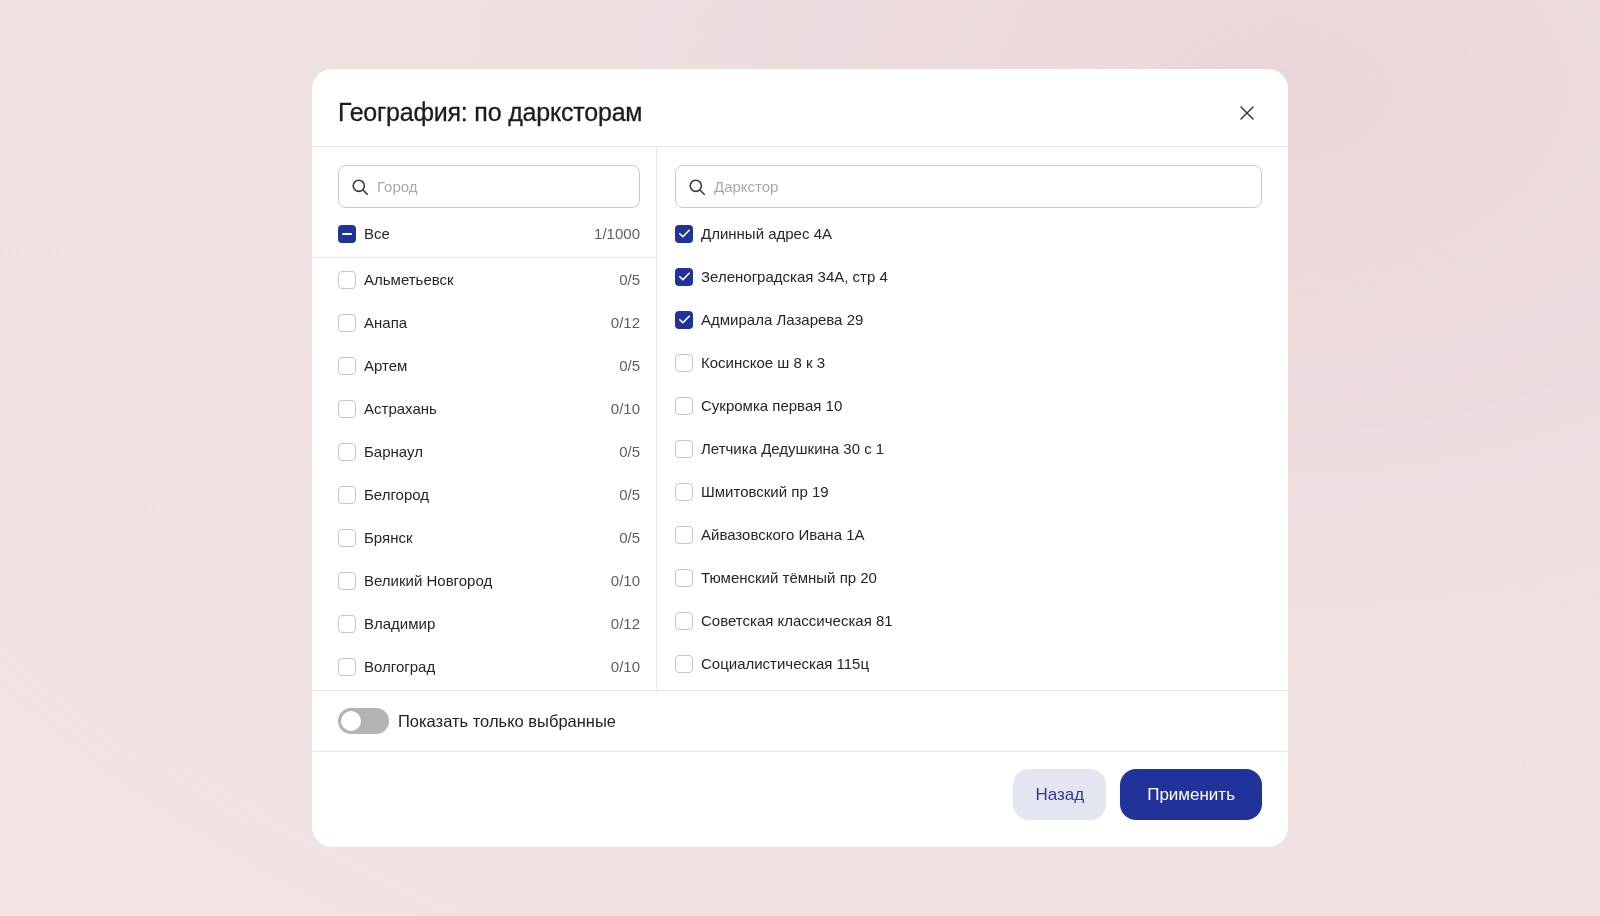  What do you see at coordinates (767, 233) in the screenshot?
I see `darkstore-label: Длинный адрес 4А` at bounding box center [767, 233].